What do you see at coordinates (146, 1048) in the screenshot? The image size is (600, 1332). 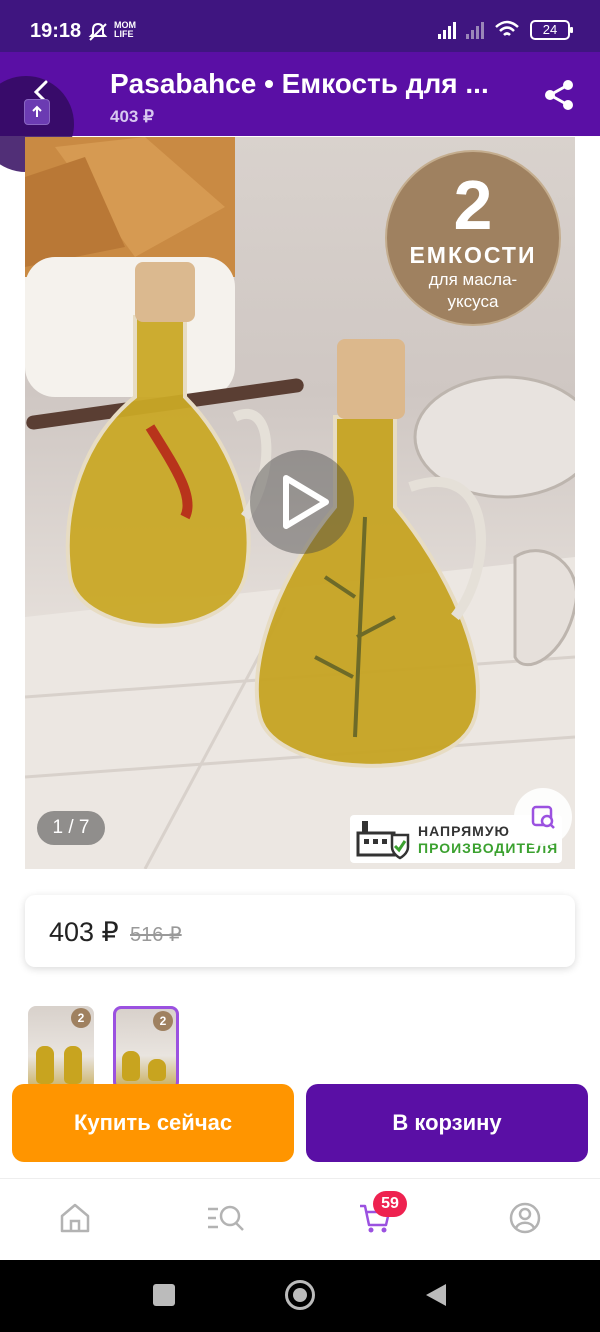 I see `thumbnail-2: 2` at bounding box center [146, 1048].